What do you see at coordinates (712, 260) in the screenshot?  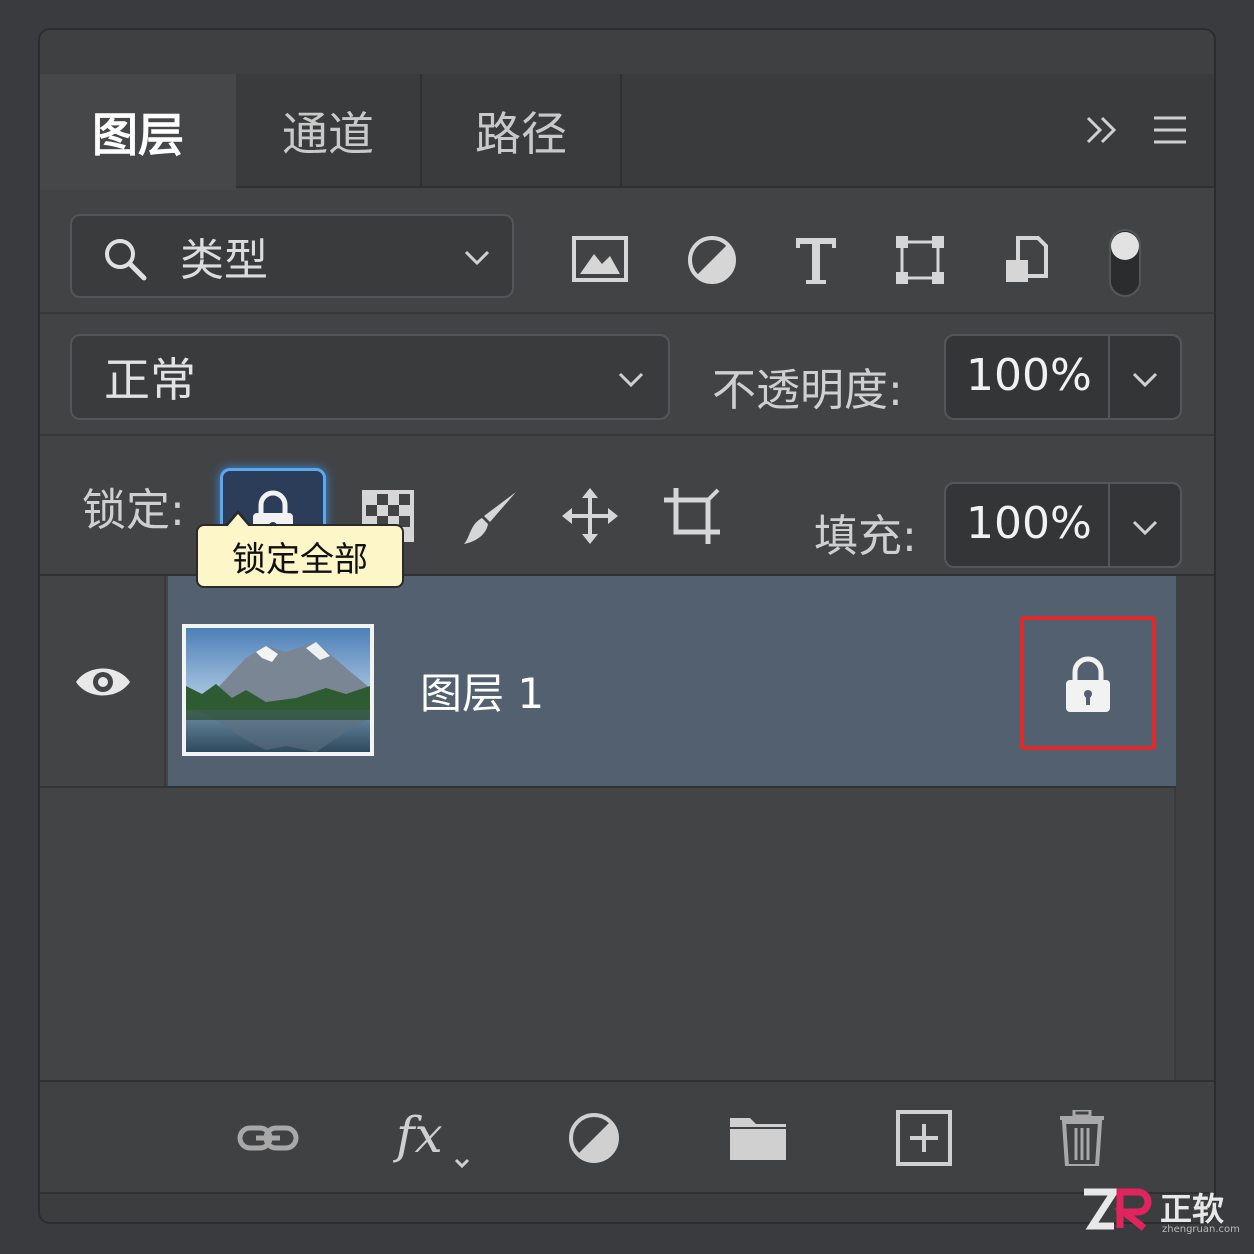 I see `adjustment-filter-icon` at bounding box center [712, 260].